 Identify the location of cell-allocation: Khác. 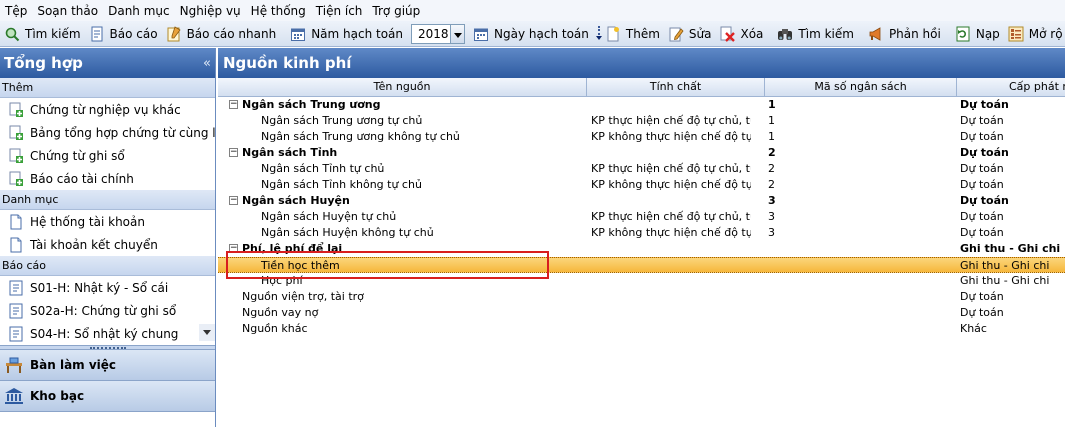
(973, 328).